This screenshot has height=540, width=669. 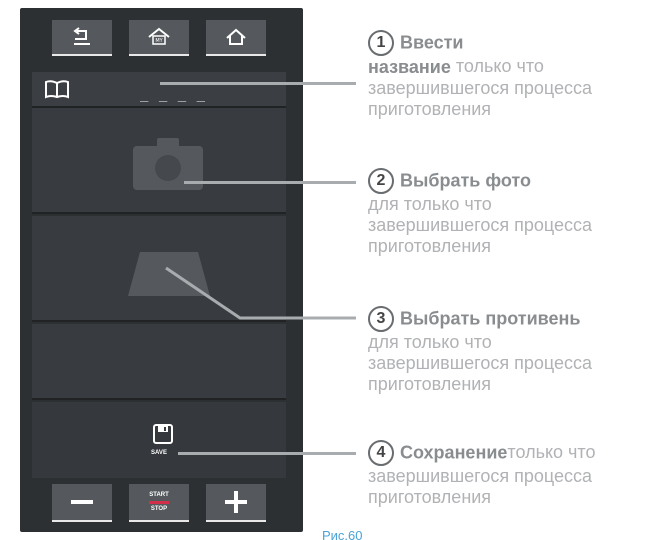 What do you see at coordinates (381, 181) in the screenshot?
I see `annotation-number: 2` at bounding box center [381, 181].